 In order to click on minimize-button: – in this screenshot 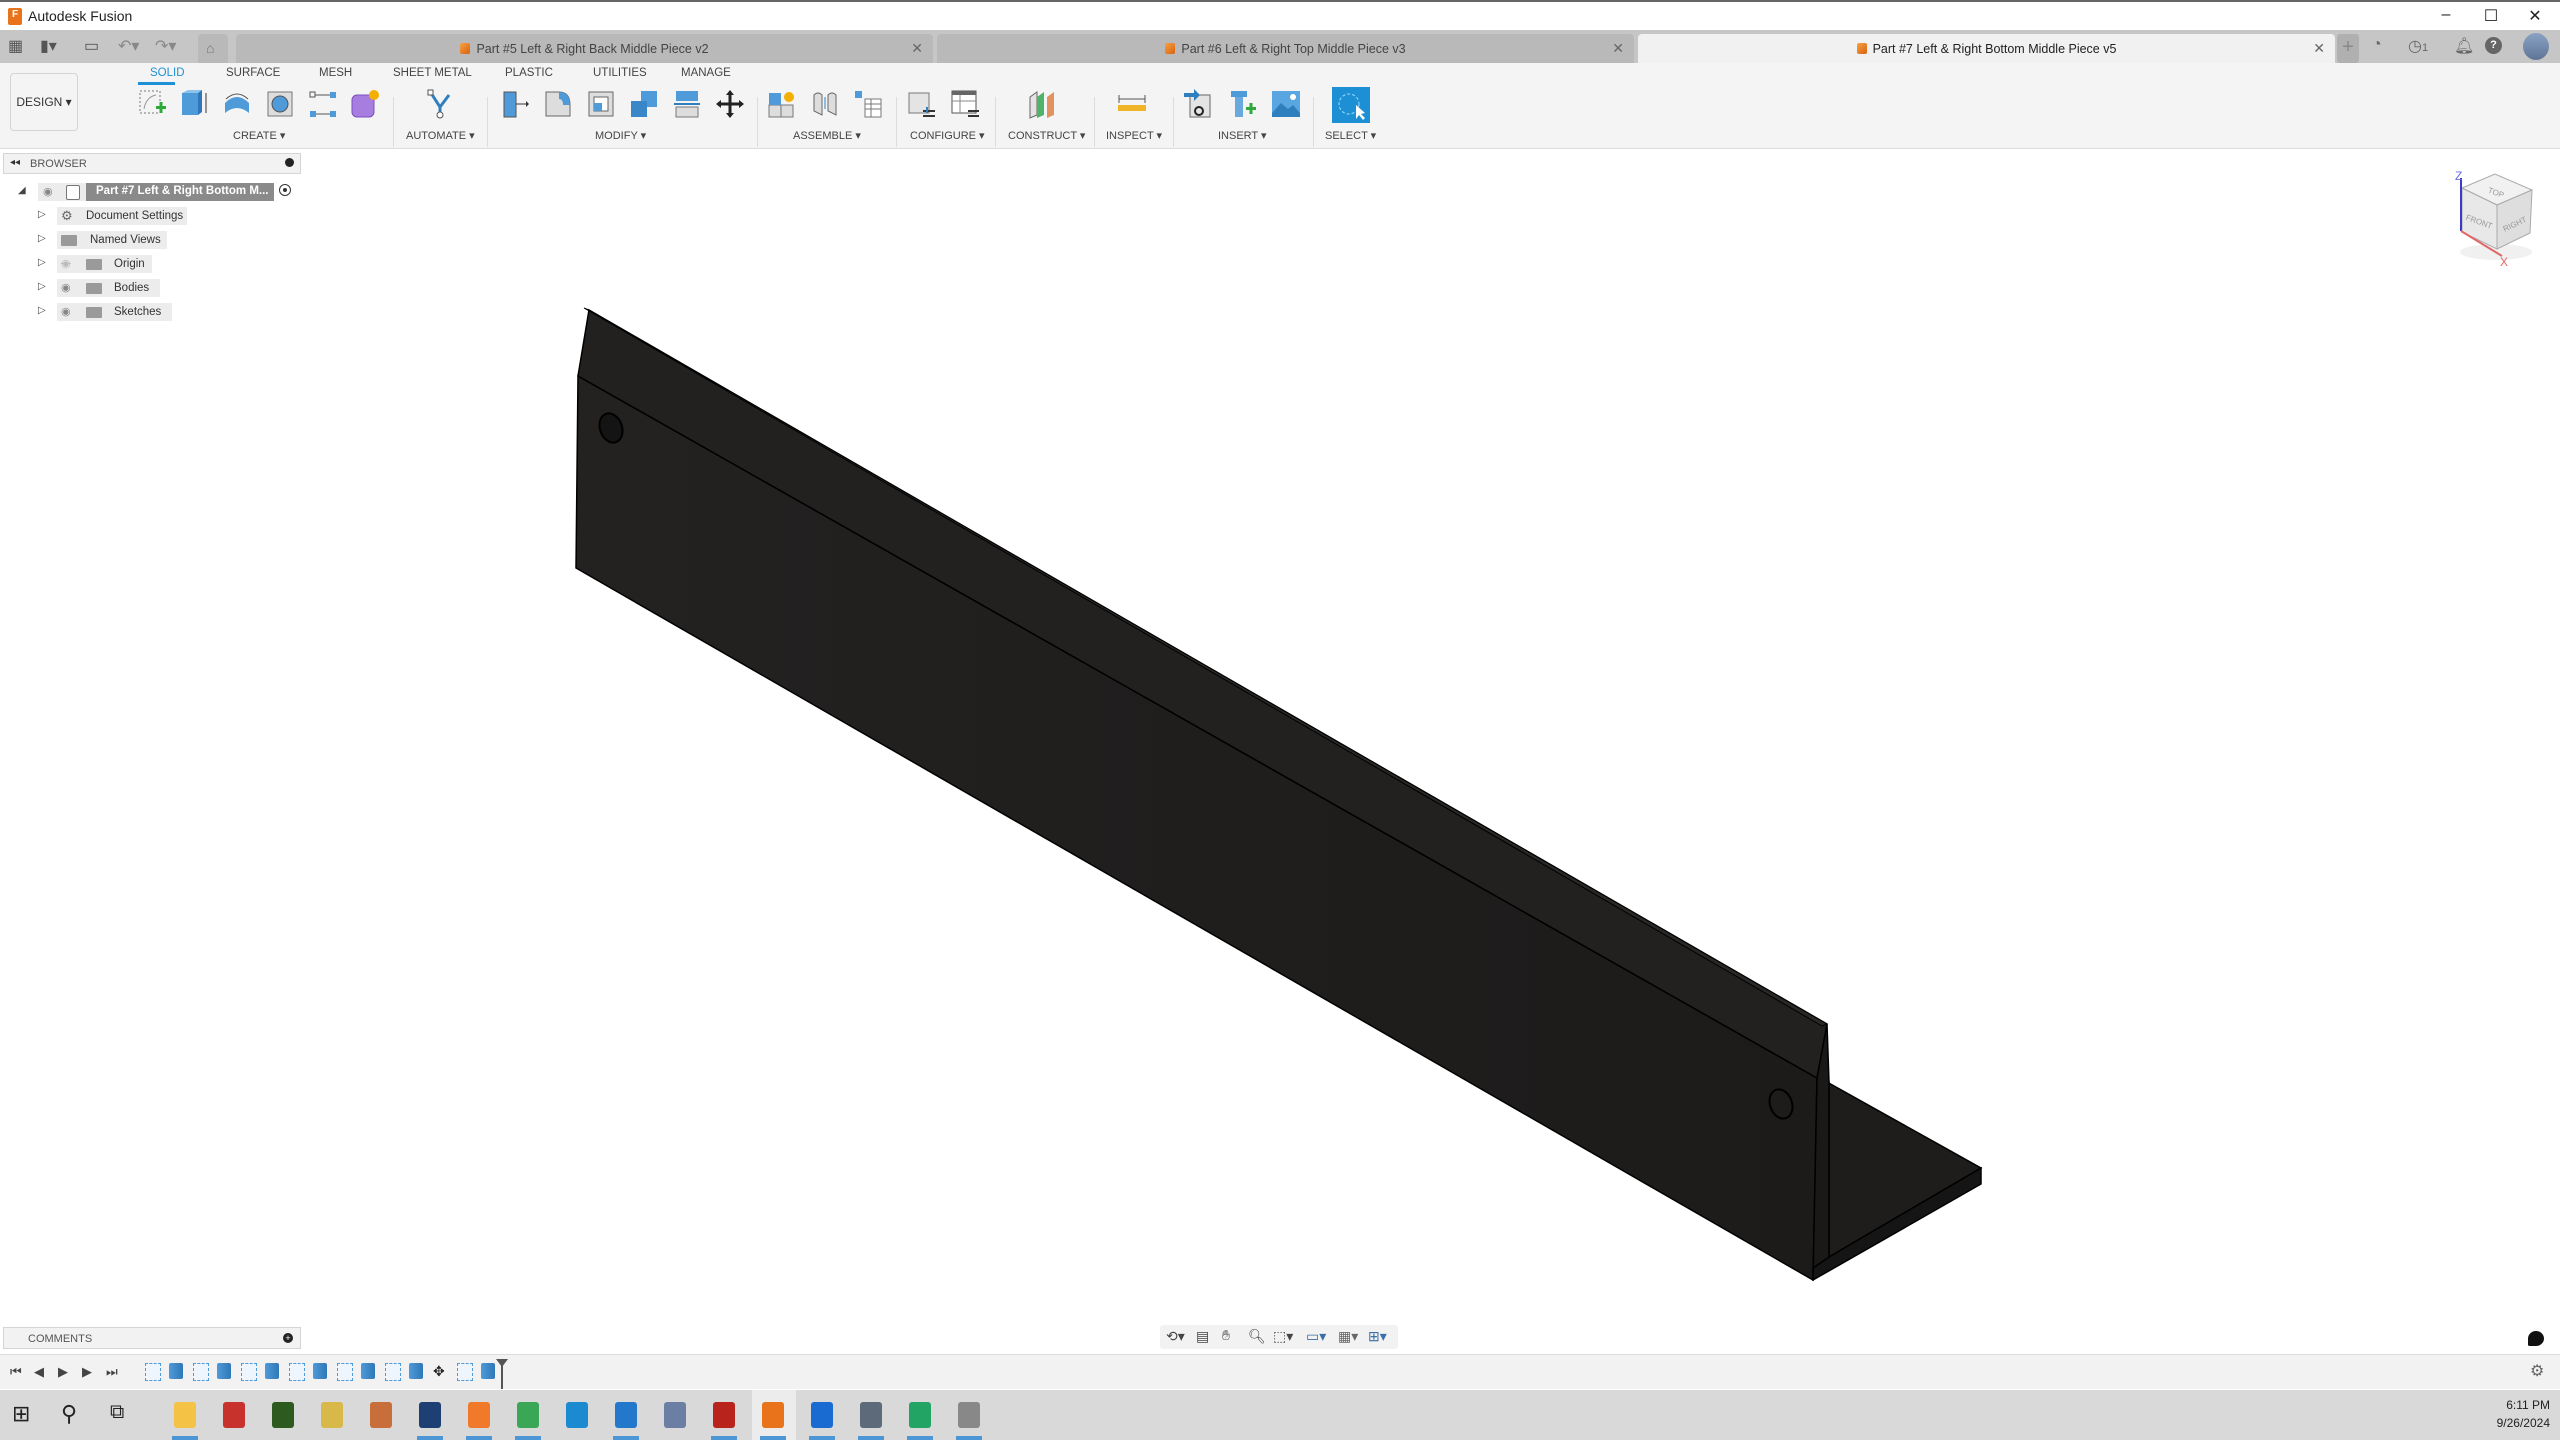, I will do `click(2446, 15)`.